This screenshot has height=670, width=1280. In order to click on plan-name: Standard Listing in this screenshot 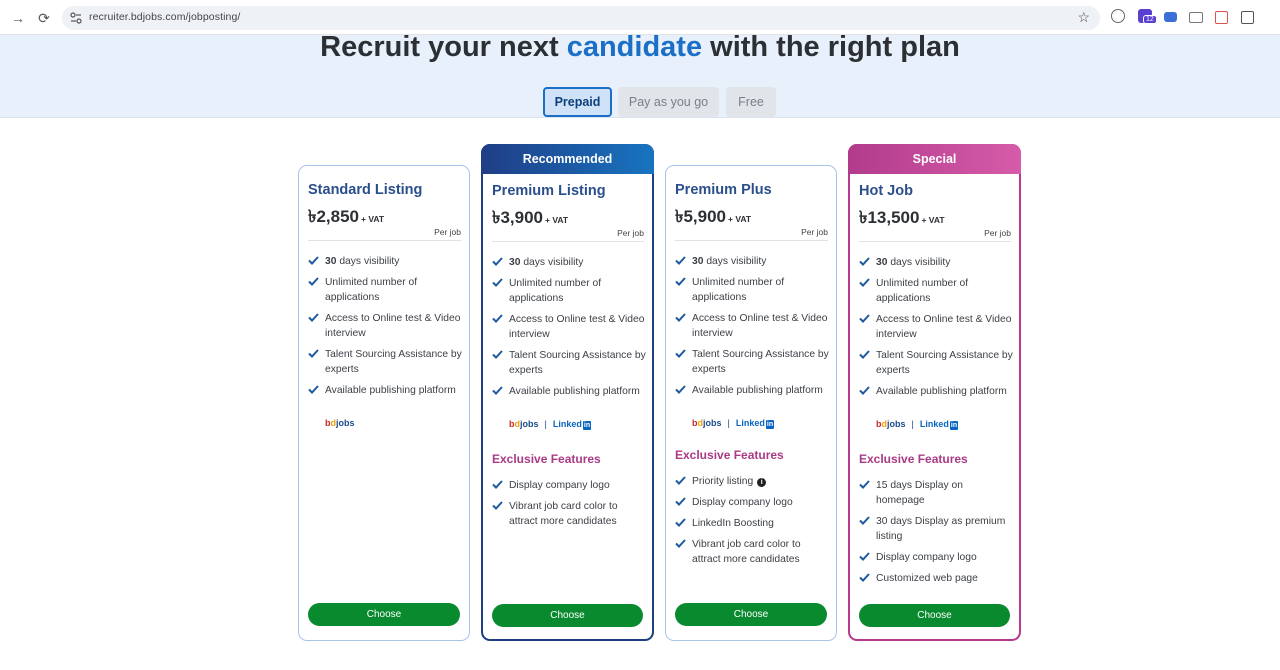, I will do `click(365, 190)`.